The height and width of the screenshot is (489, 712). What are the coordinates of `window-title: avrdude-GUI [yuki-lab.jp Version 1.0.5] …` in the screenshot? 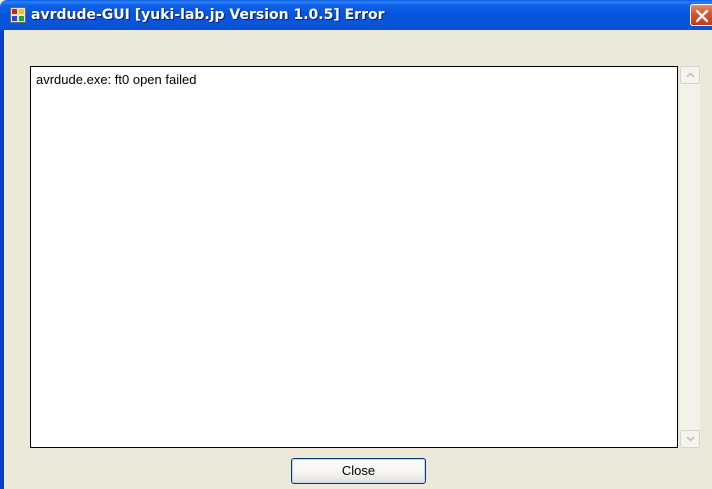 It's located at (208, 15).